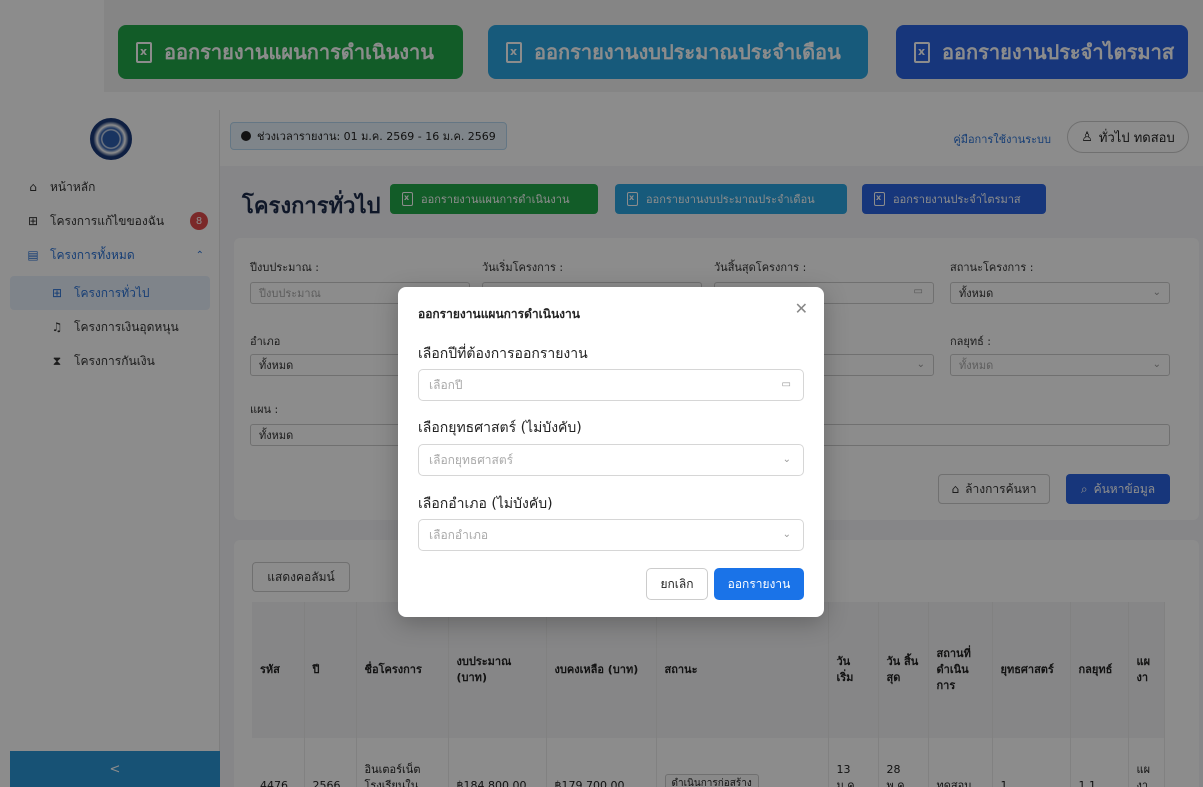 Image resolution: width=1203 pixels, height=787 pixels. Describe the element at coordinates (677, 584) in the screenshot. I see `cancel-button: ยกเลิก` at that location.